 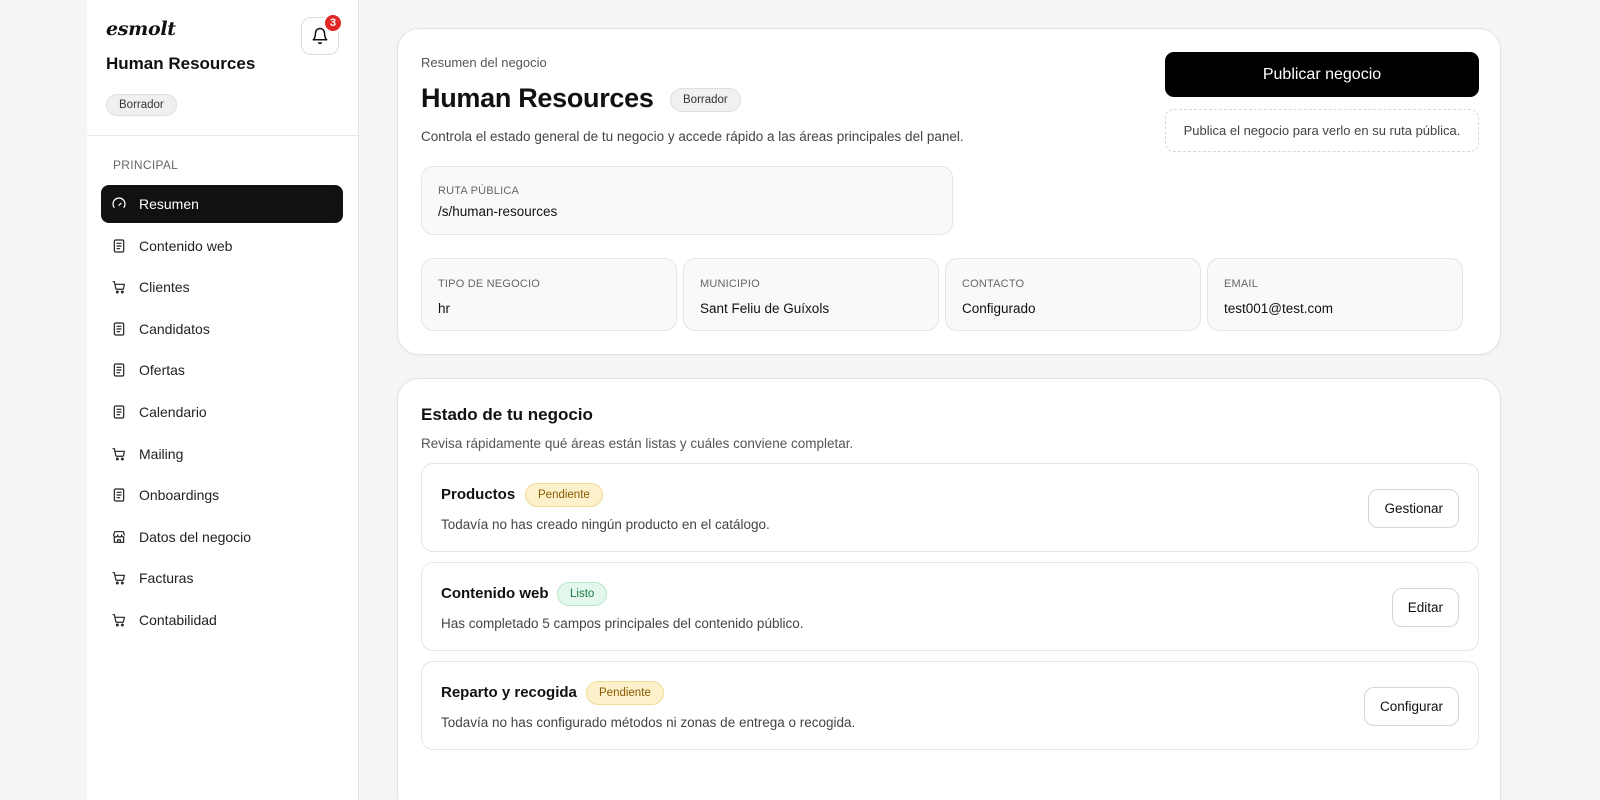 What do you see at coordinates (141, 29) in the screenshot?
I see `app-logo: esmolt` at bounding box center [141, 29].